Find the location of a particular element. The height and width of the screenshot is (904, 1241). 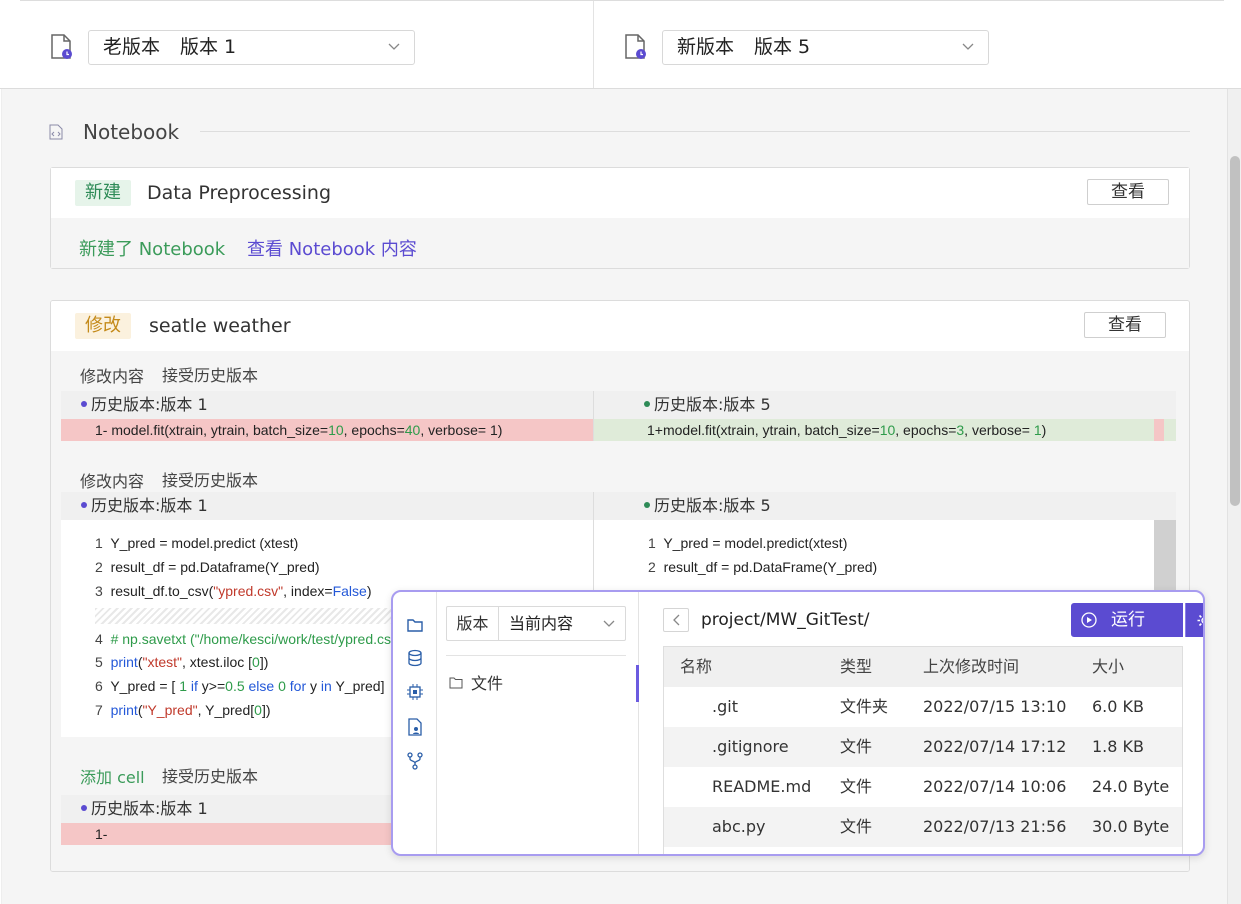

file-modified: 2022/07/14 17:12 is located at coordinates (995, 746).